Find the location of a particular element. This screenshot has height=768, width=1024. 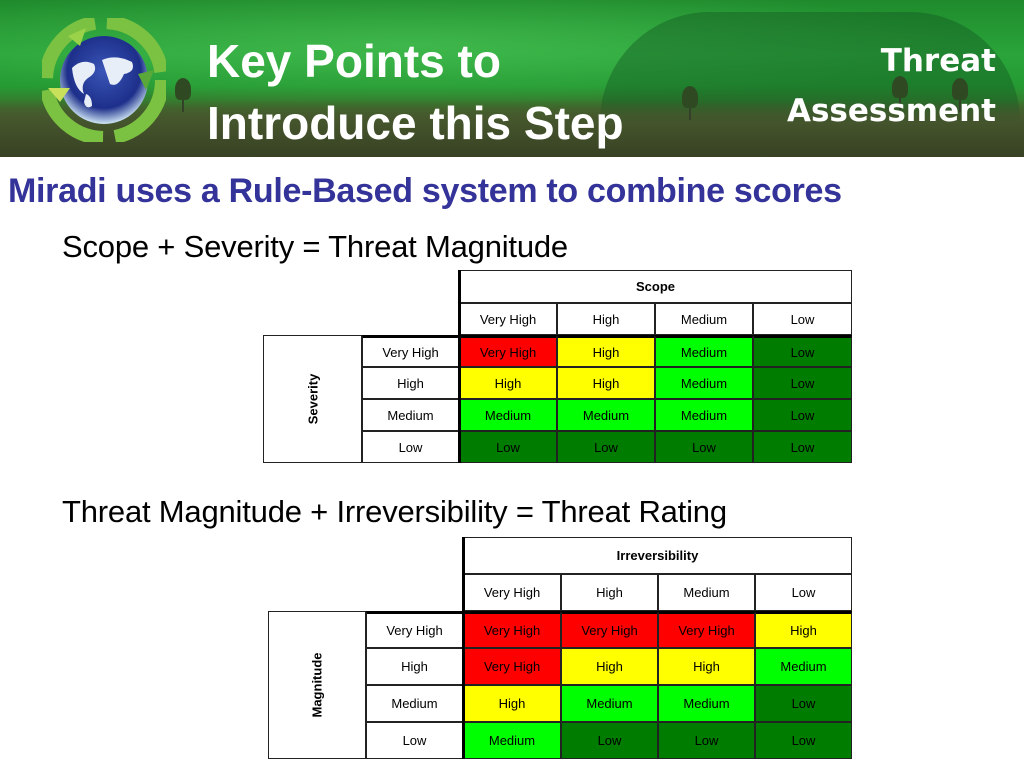

slide-title-line2: Introduce this Step is located at coordinates (415, 123).